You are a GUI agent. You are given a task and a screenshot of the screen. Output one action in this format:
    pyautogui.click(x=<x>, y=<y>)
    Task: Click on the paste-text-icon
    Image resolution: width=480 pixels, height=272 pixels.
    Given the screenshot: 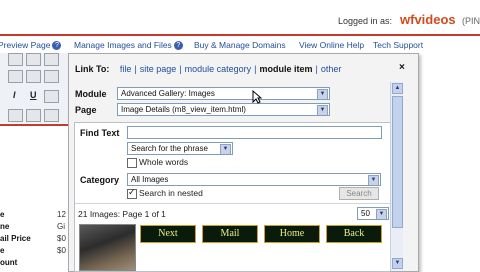 What is the action you would take?
    pyautogui.click(x=51, y=59)
    